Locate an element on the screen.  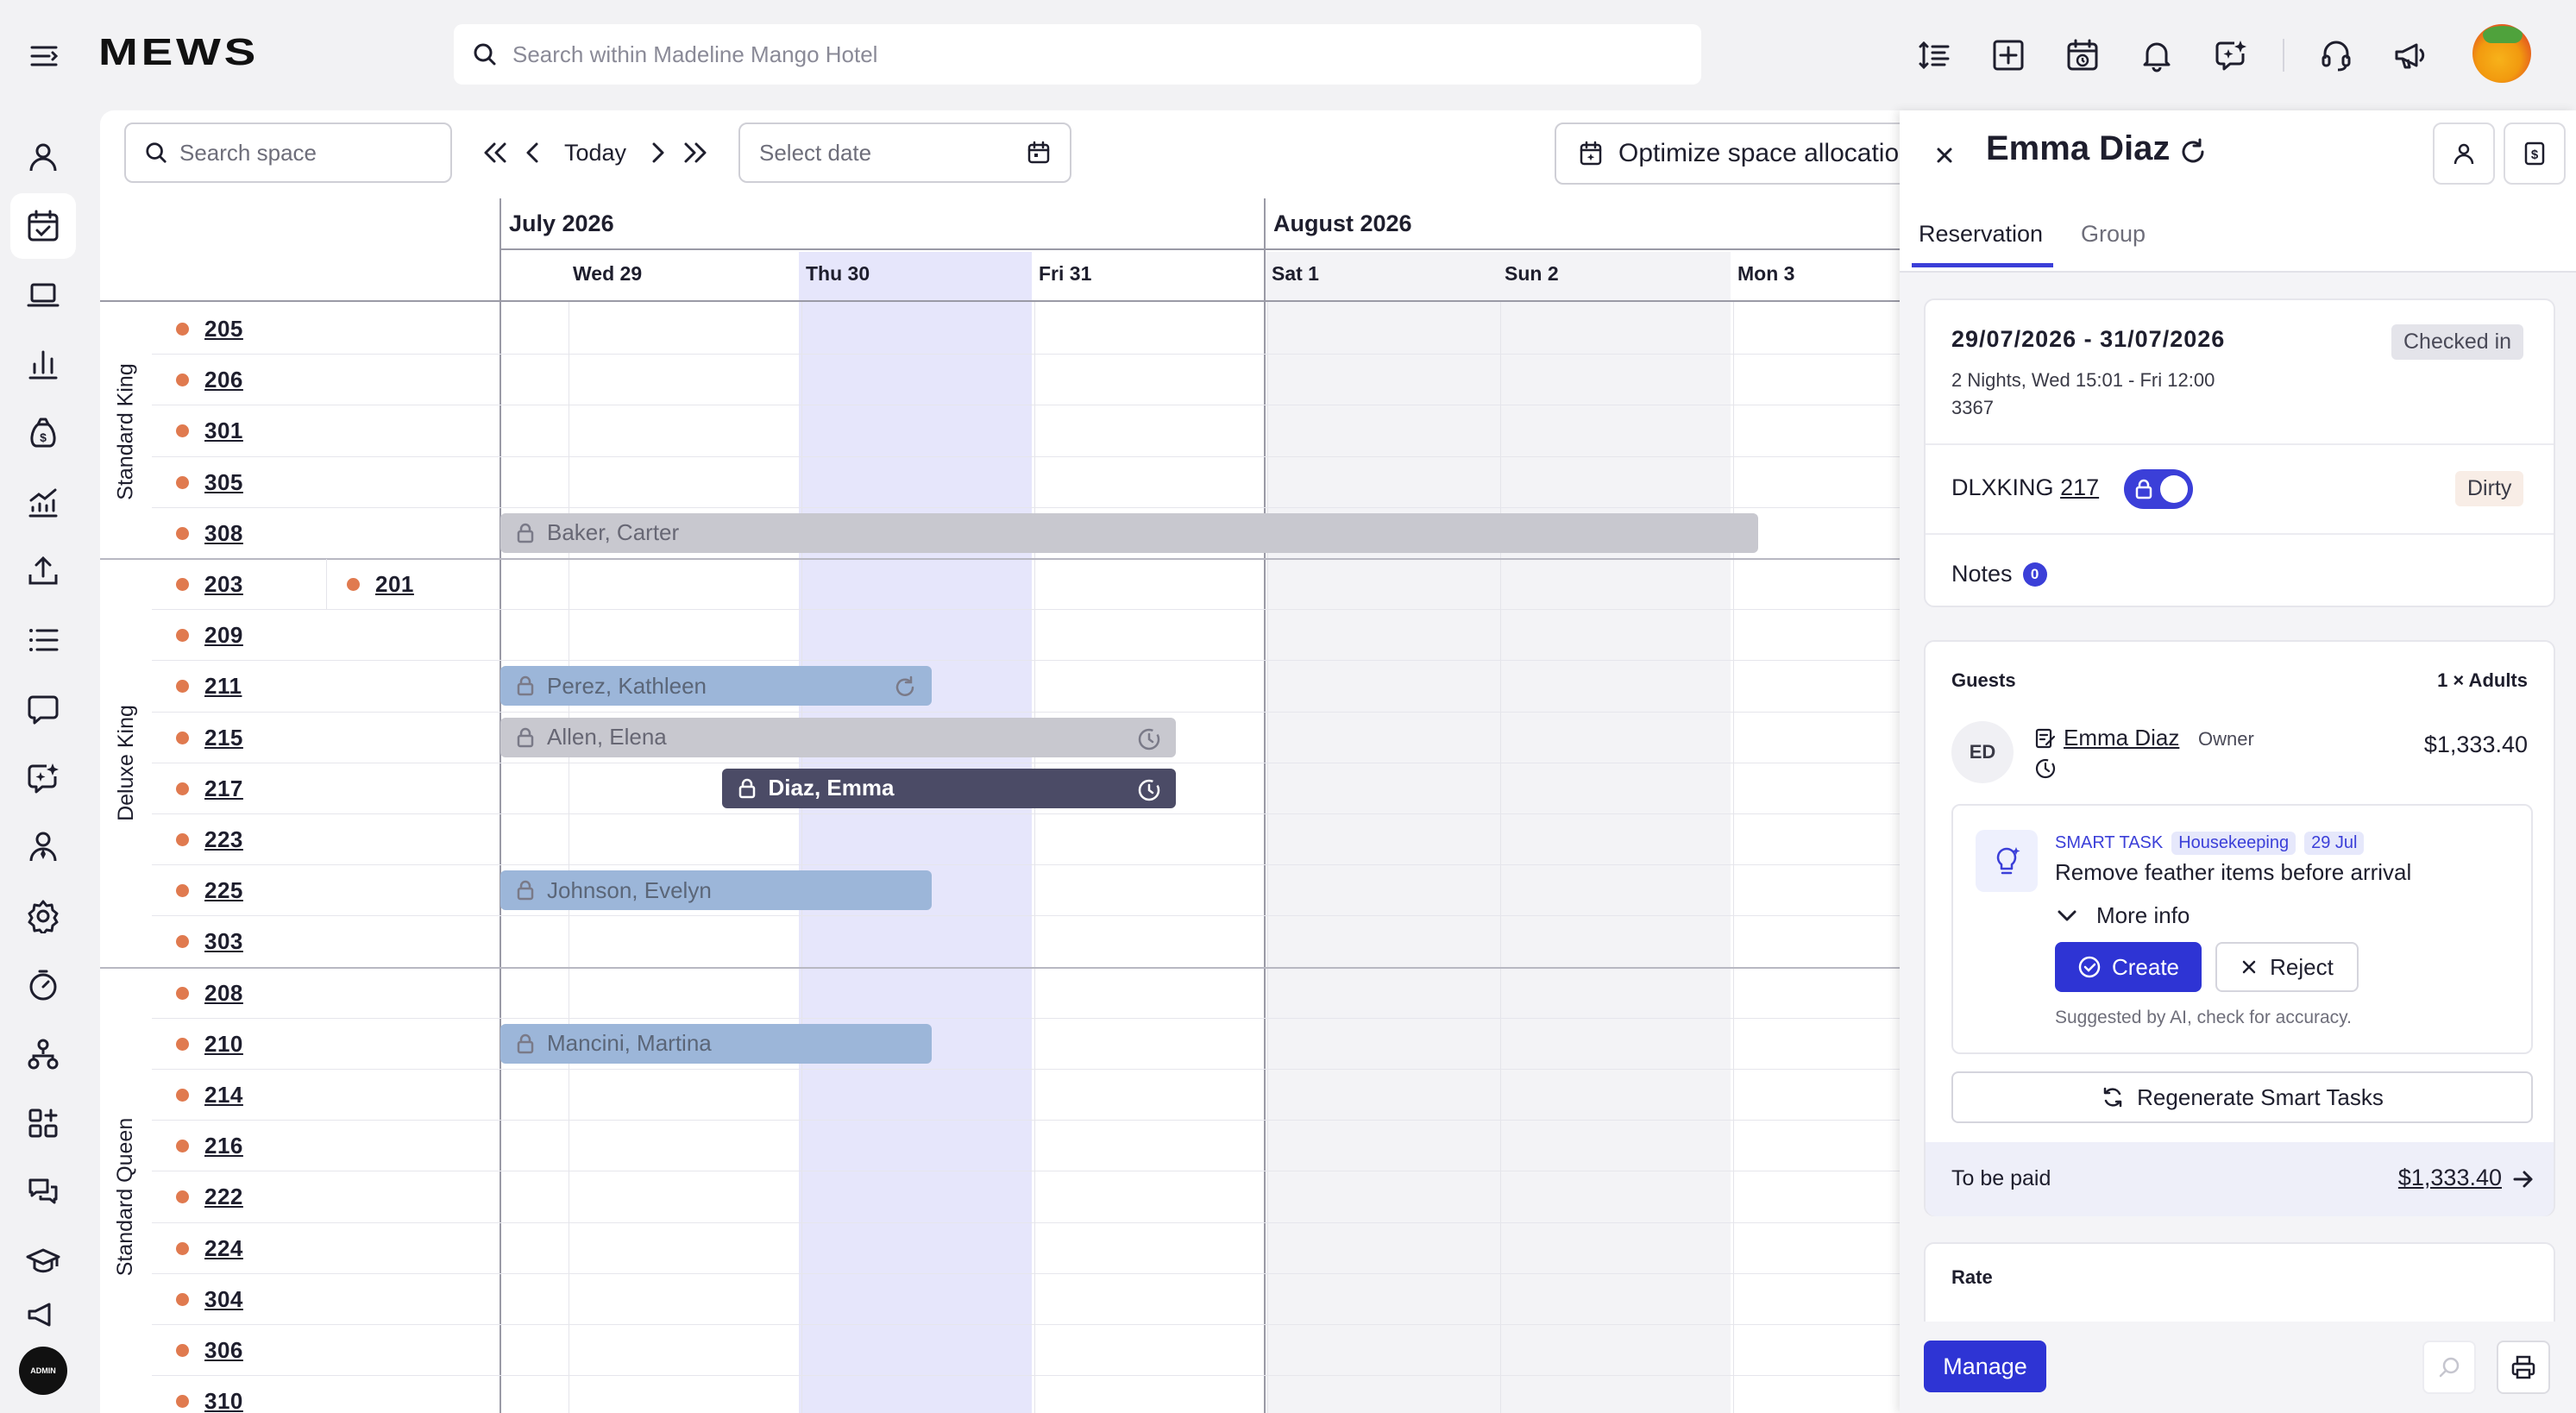
room-number: 215 is located at coordinates (223, 738).